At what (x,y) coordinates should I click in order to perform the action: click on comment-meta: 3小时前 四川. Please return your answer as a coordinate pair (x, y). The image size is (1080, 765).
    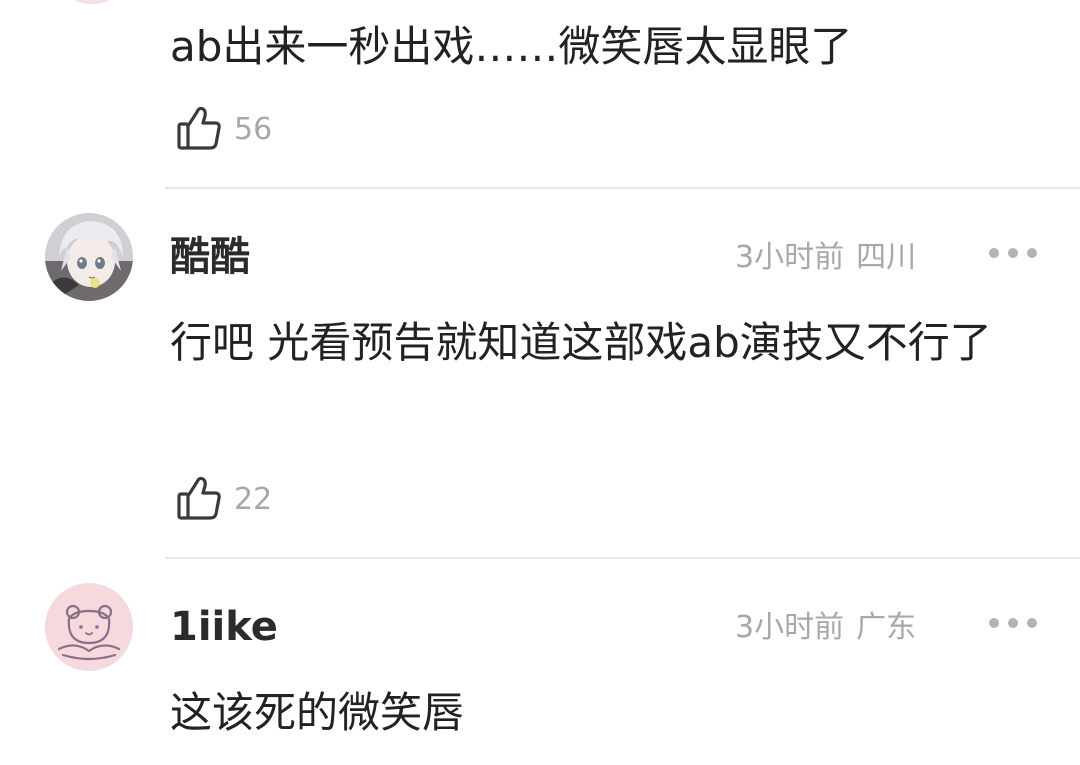
    Looking at the image, I should click on (825, 258).